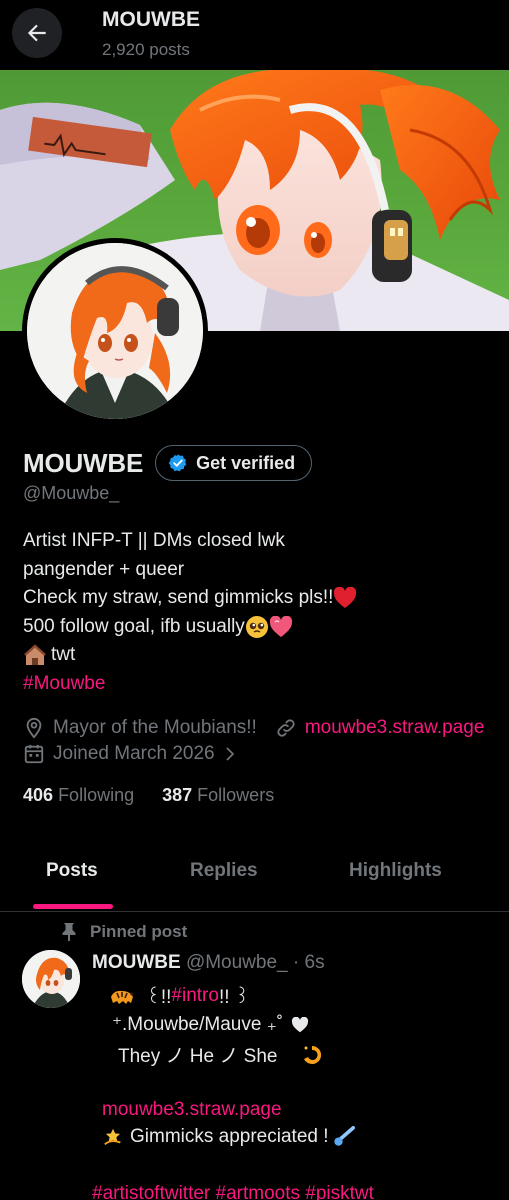 Image resolution: width=509 pixels, height=1200 pixels. I want to click on post-header: MOUWBE @Mouwbe_ · 6s, so click(208, 963).